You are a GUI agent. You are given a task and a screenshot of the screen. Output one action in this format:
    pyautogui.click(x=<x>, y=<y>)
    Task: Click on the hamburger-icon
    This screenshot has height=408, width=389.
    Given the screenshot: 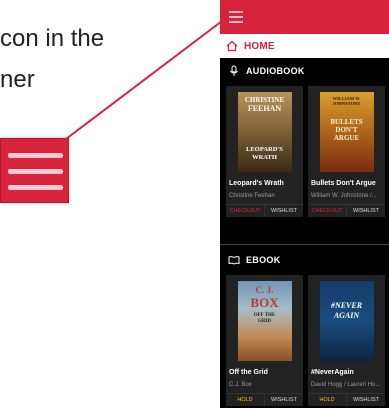 What is the action you would take?
    pyautogui.click(x=236, y=17)
    